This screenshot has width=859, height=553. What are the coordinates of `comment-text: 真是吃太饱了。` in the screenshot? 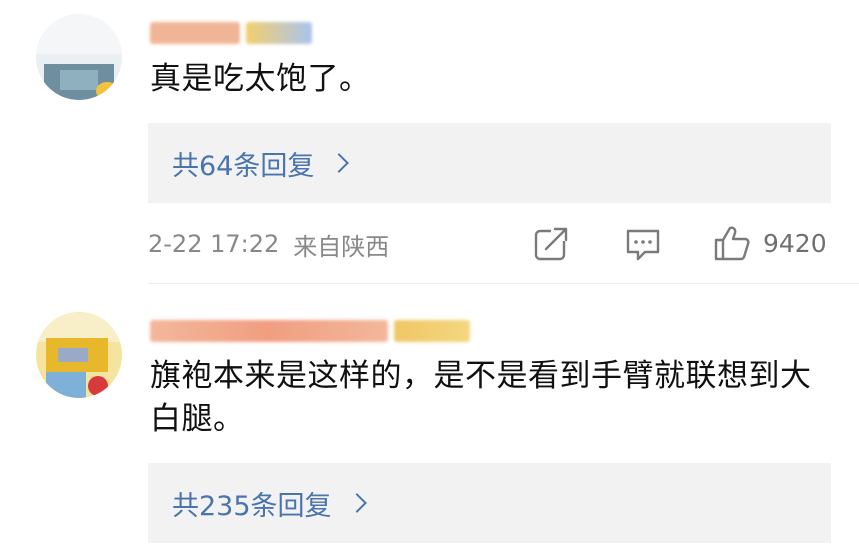 It's located at (260, 79).